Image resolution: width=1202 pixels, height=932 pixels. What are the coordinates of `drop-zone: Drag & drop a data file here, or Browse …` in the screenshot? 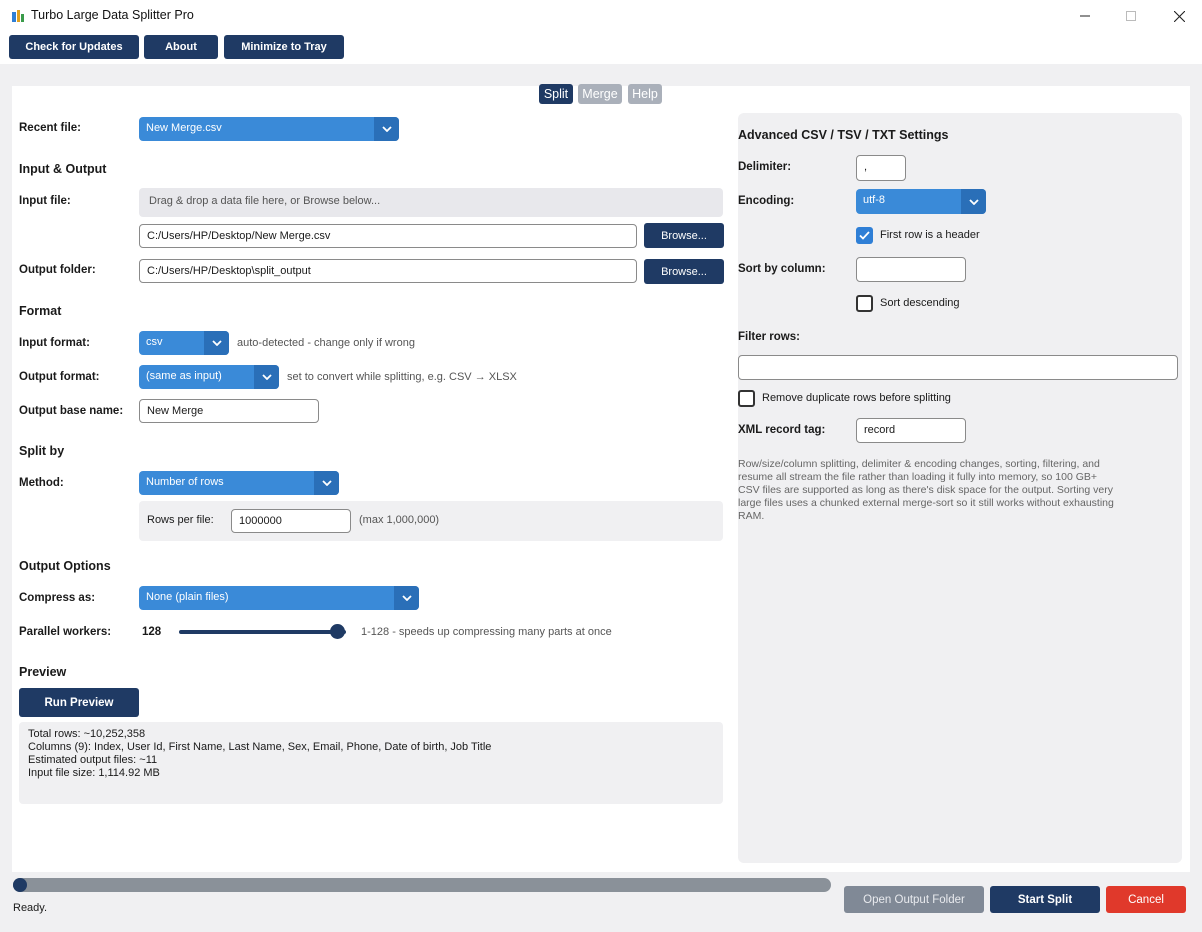 It's located at (431, 202).